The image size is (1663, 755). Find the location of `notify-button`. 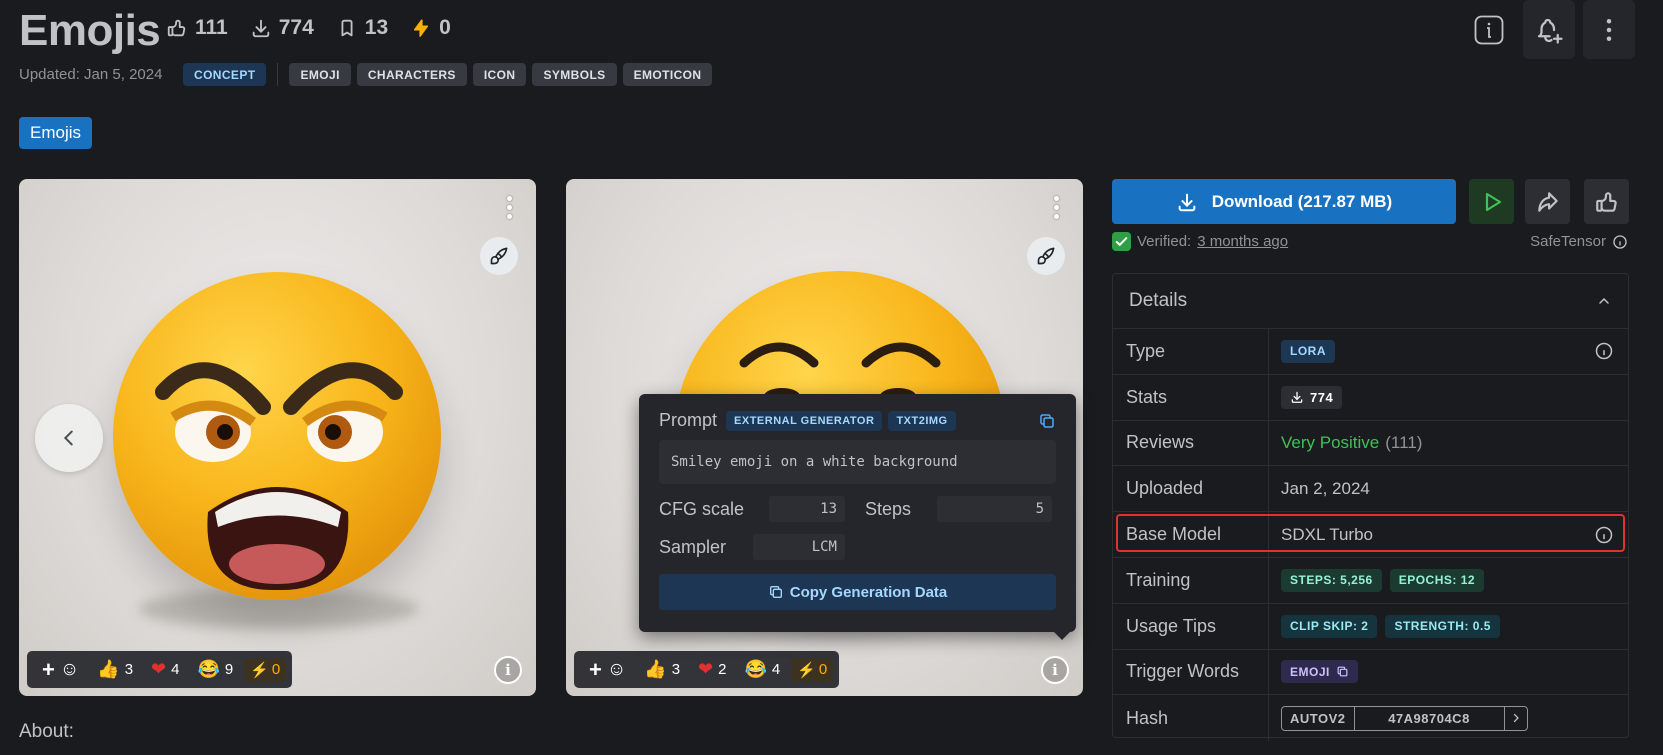

notify-button is located at coordinates (1549, 29).